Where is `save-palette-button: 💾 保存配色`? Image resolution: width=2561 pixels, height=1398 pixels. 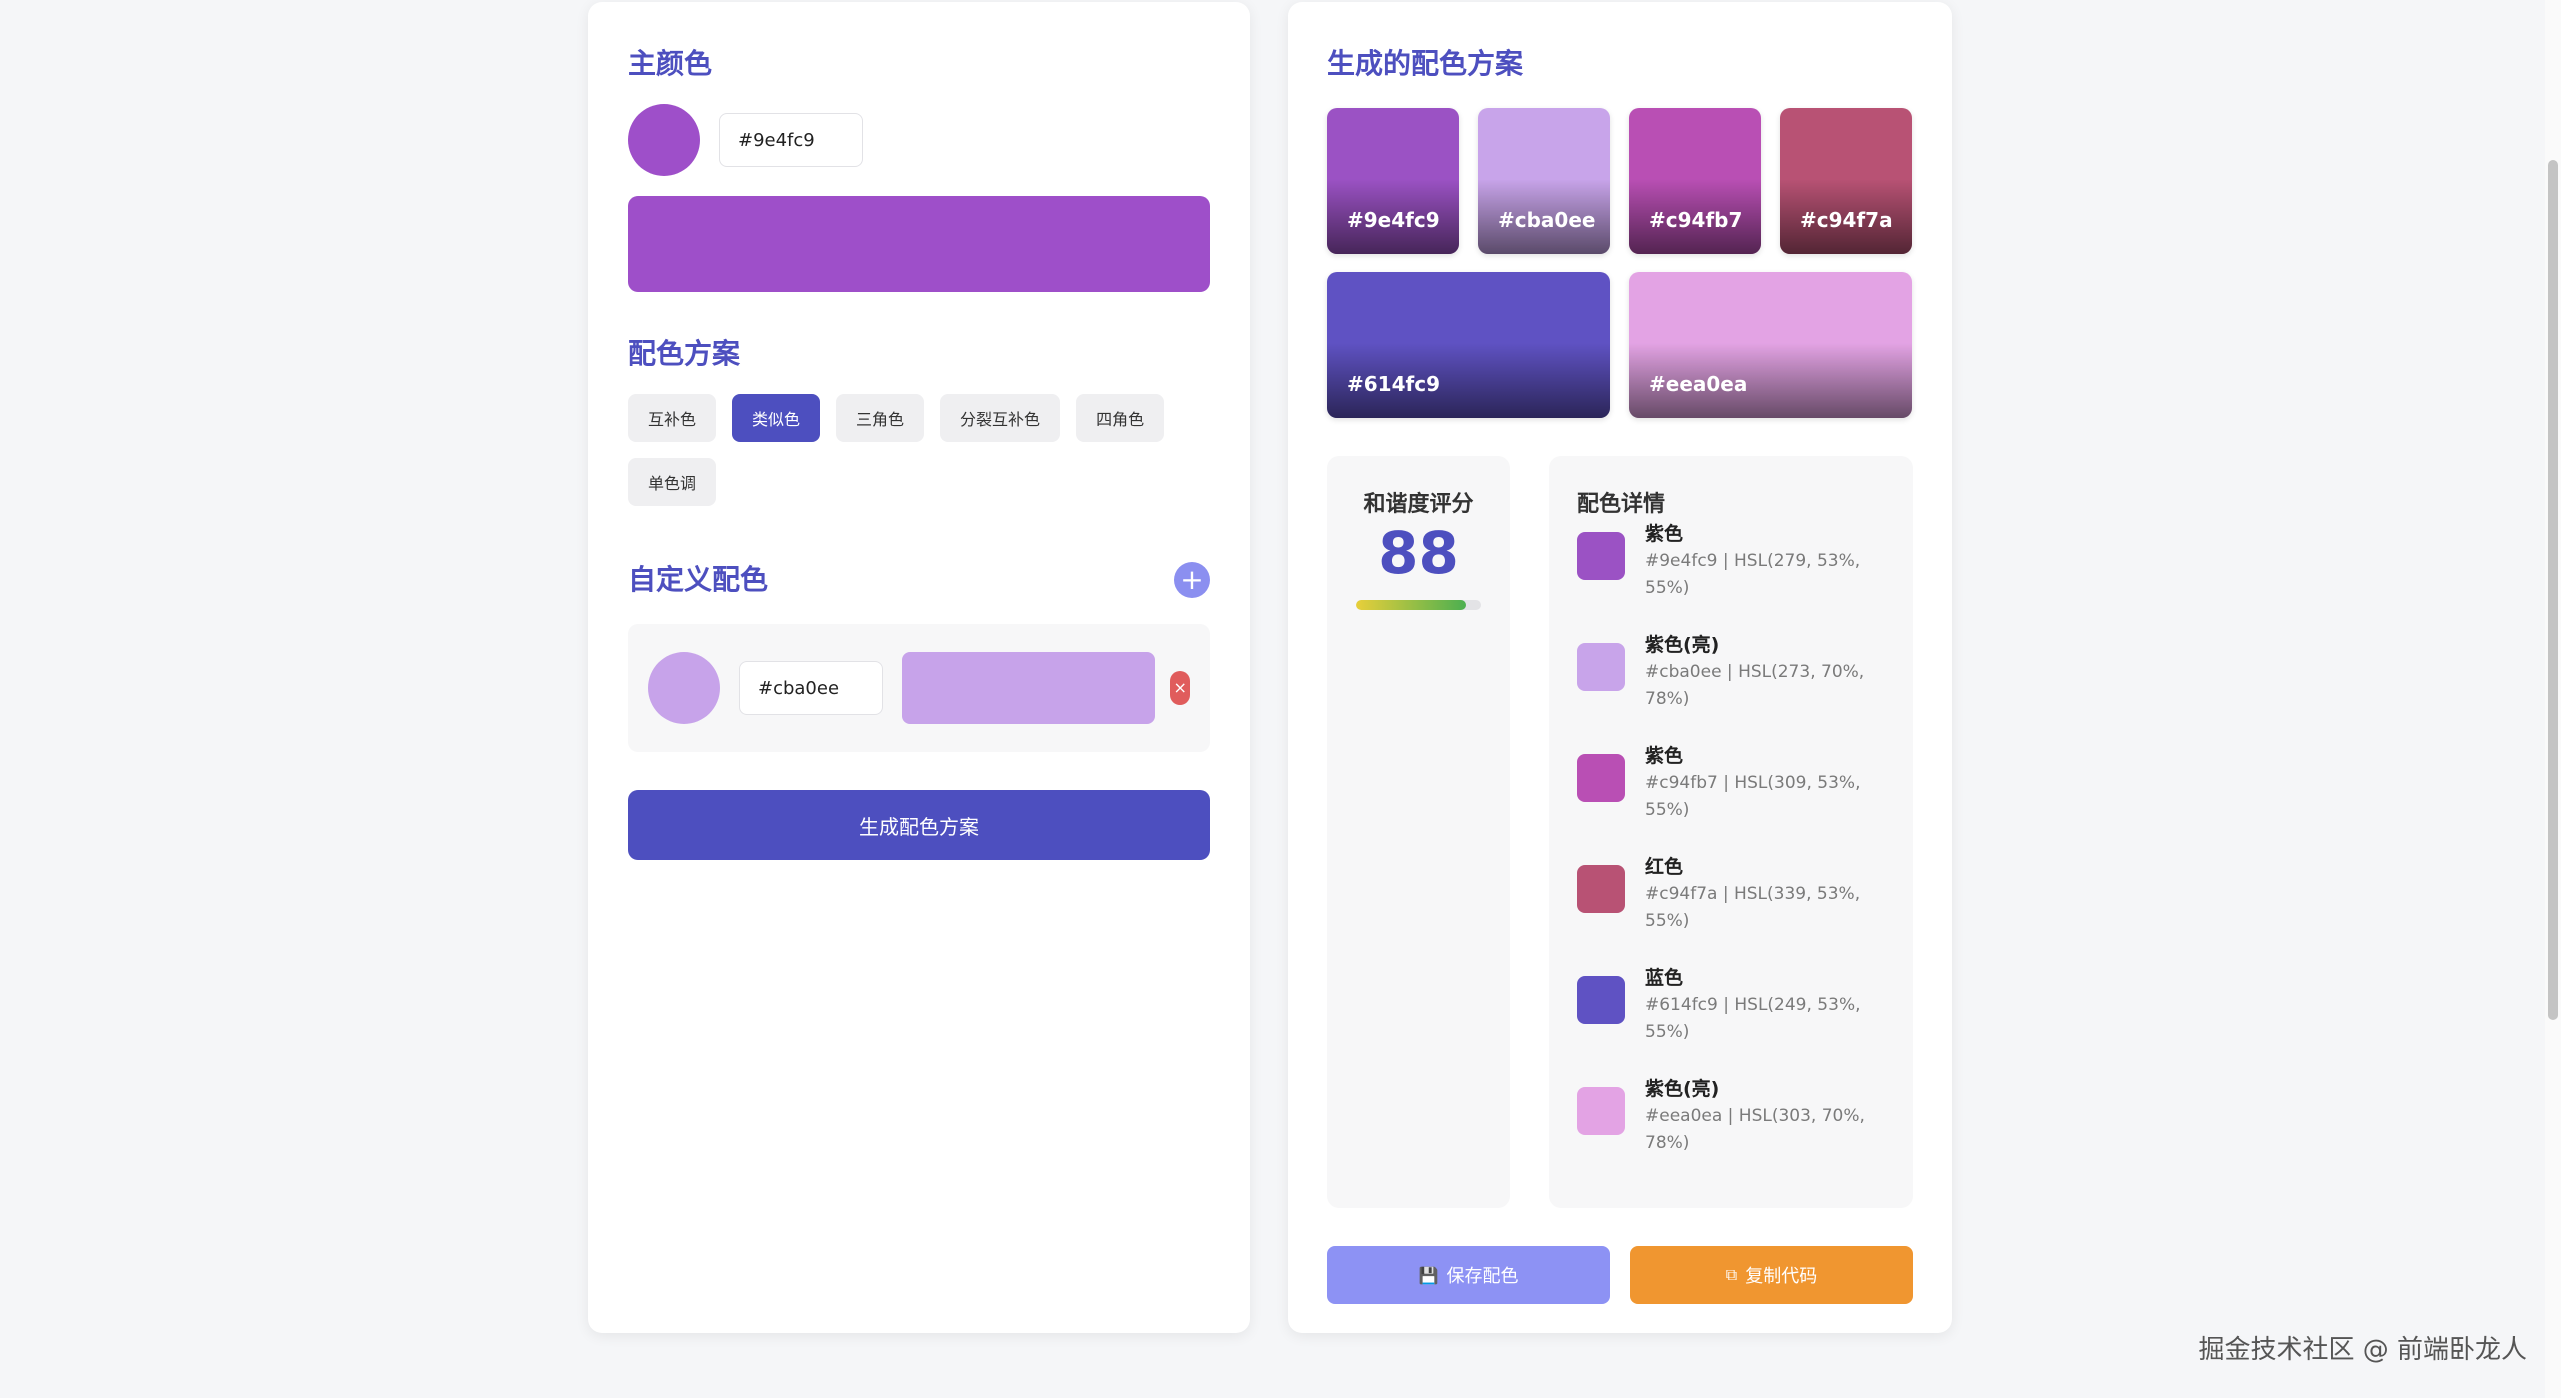 save-palette-button: 💾 保存配色 is located at coordinates (1468, 1275).